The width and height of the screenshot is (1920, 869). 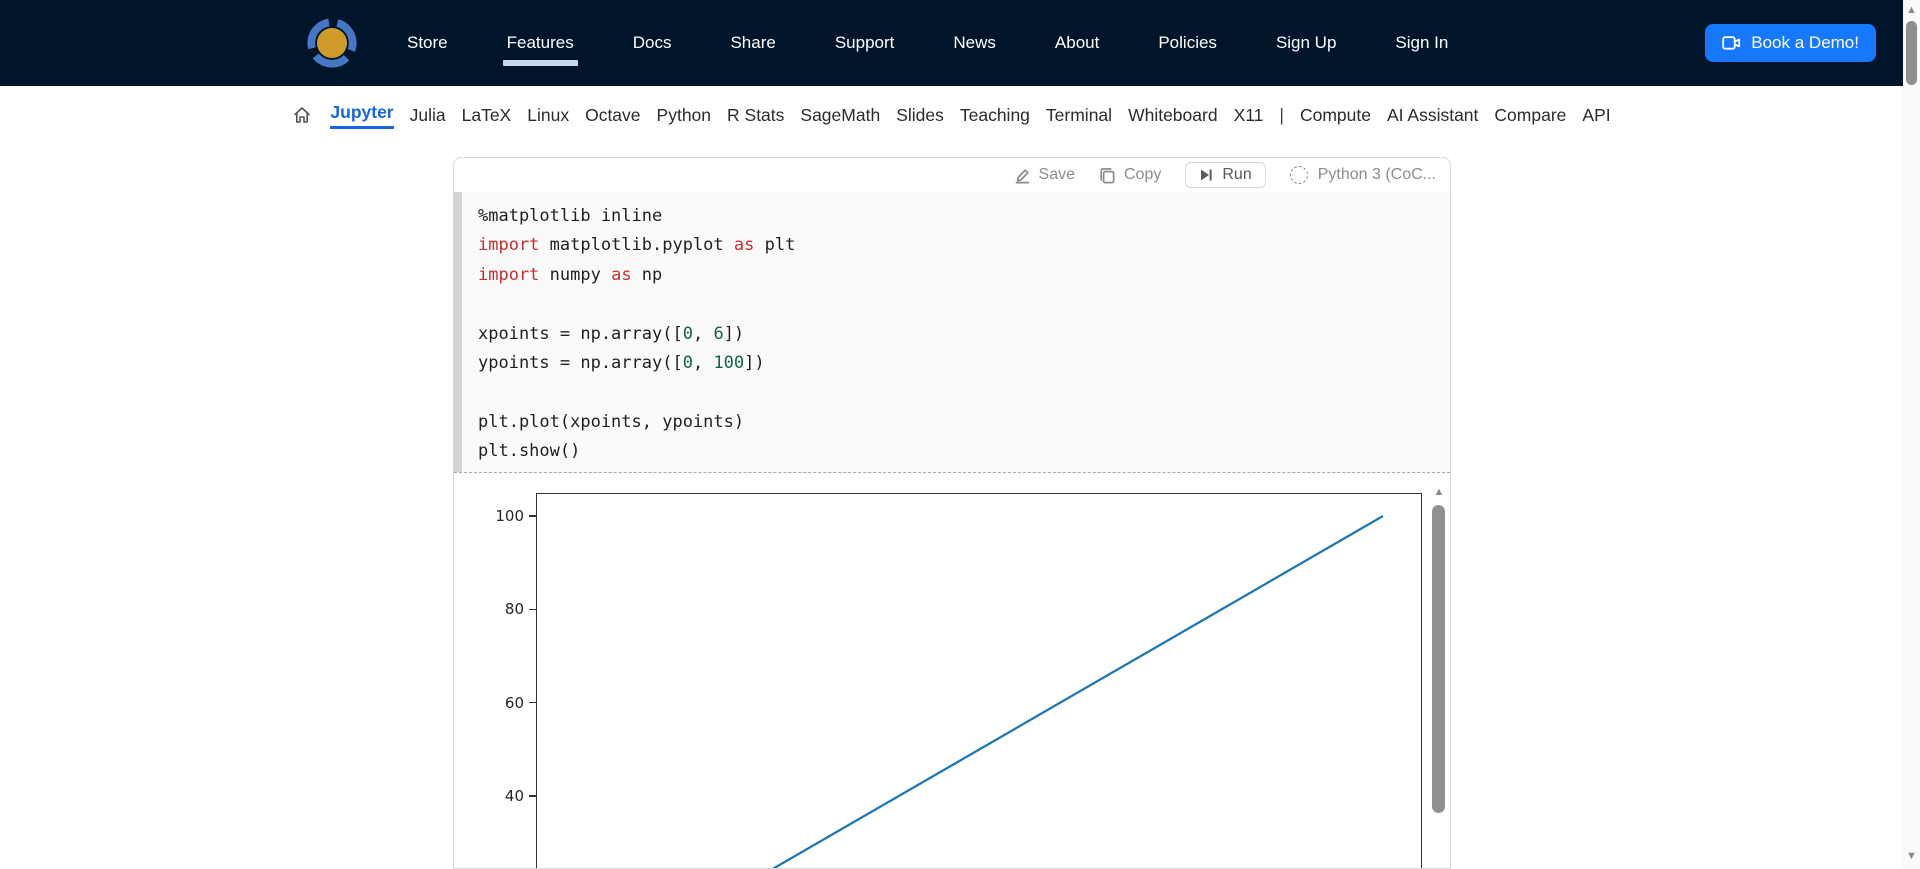 What do you see at coordinates (570, 274) in the screenshot?
I see `code-line: import numpy as np` at bounding box center [570, 274].